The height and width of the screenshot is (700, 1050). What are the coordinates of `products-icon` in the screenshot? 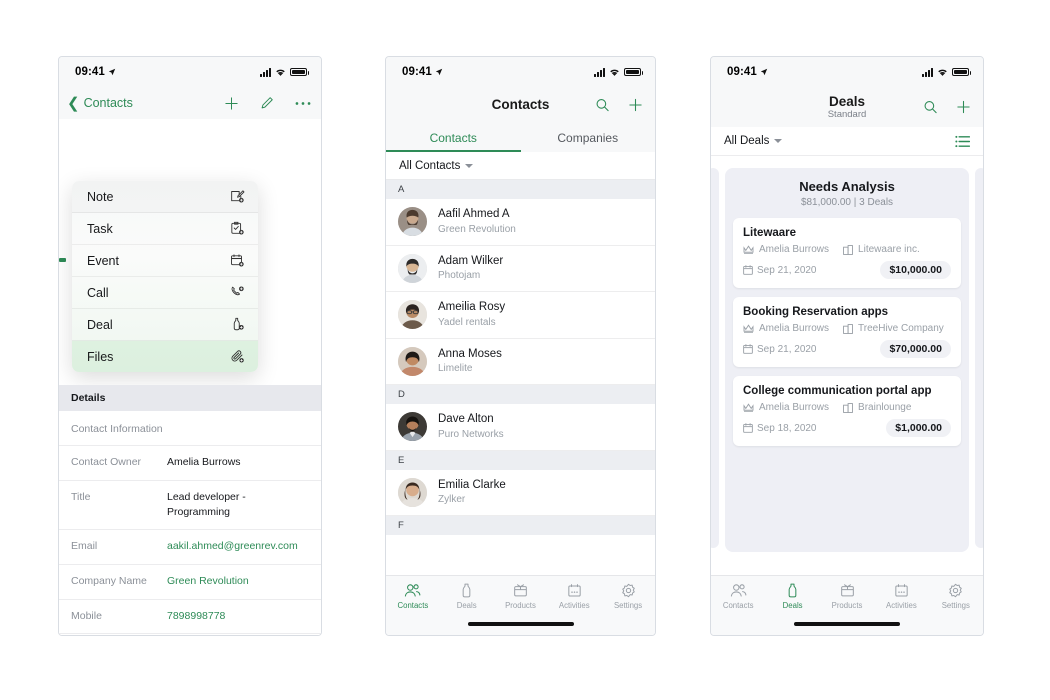 It's located at (847, 590).